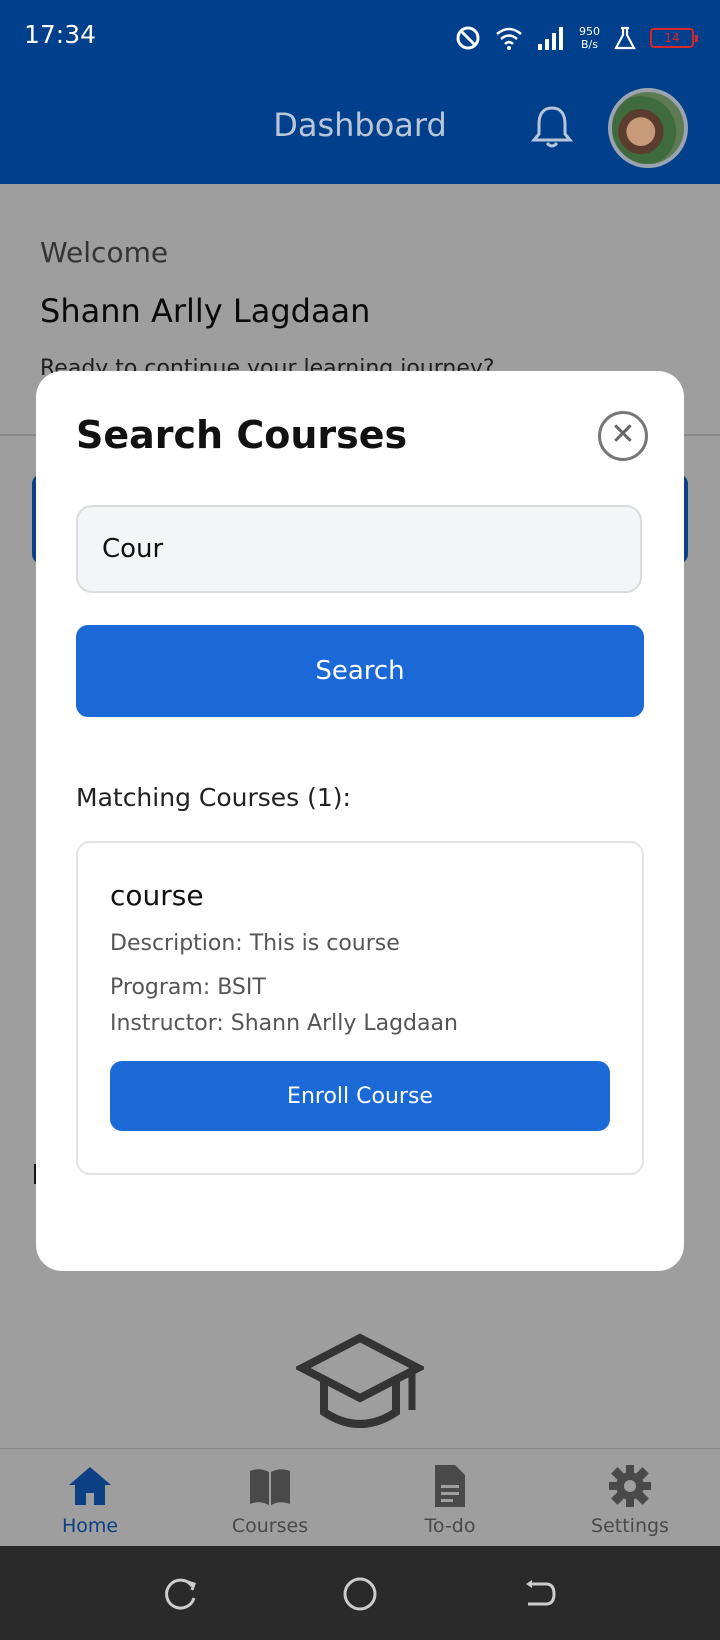 The width and height of the screenshot is (720, 1640). I want to click on signal-icon, so click(550, 38).